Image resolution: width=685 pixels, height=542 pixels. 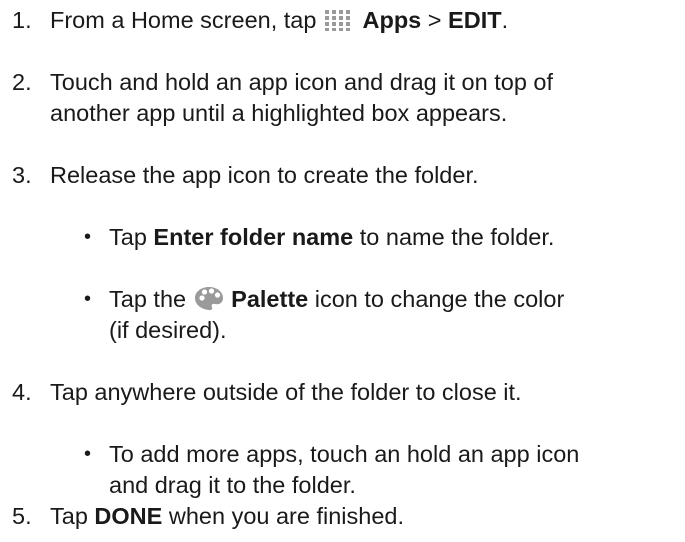 What do you see at coordinates (22, 516) in the screenshot?
I see `step-number: 5.` at bounding box center [22, 516].